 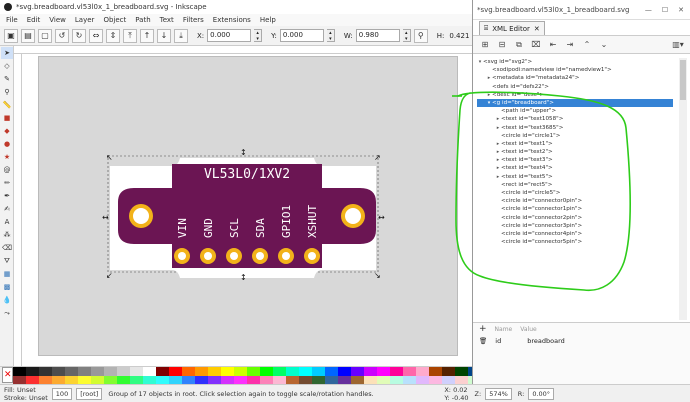 I want to click on tab-close-icon: ✕, so click(x=537, y=29).